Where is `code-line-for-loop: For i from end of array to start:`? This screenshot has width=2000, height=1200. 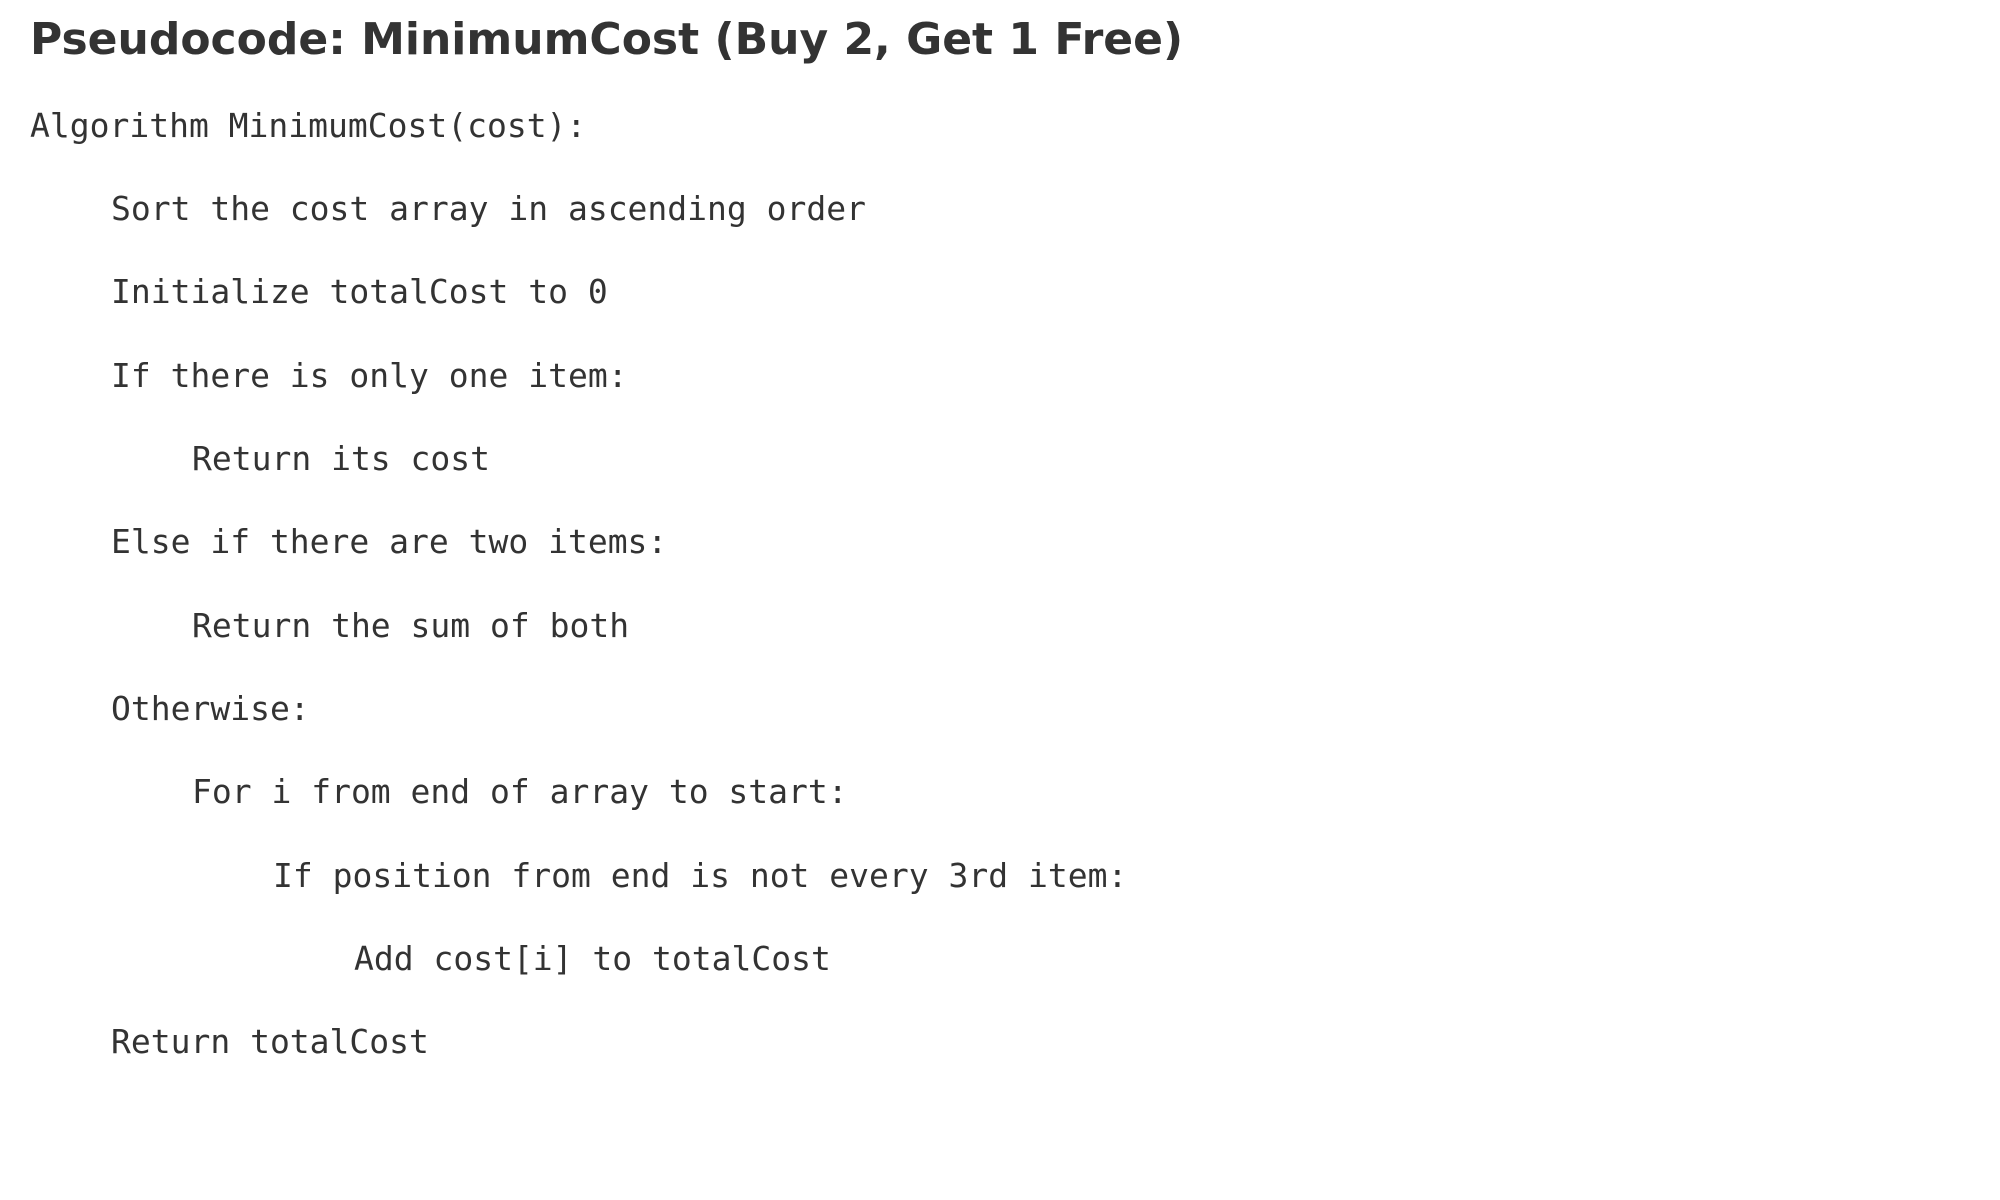 code-line-for-loop: For i from end of array to start: is located at coordinates (520, 791).